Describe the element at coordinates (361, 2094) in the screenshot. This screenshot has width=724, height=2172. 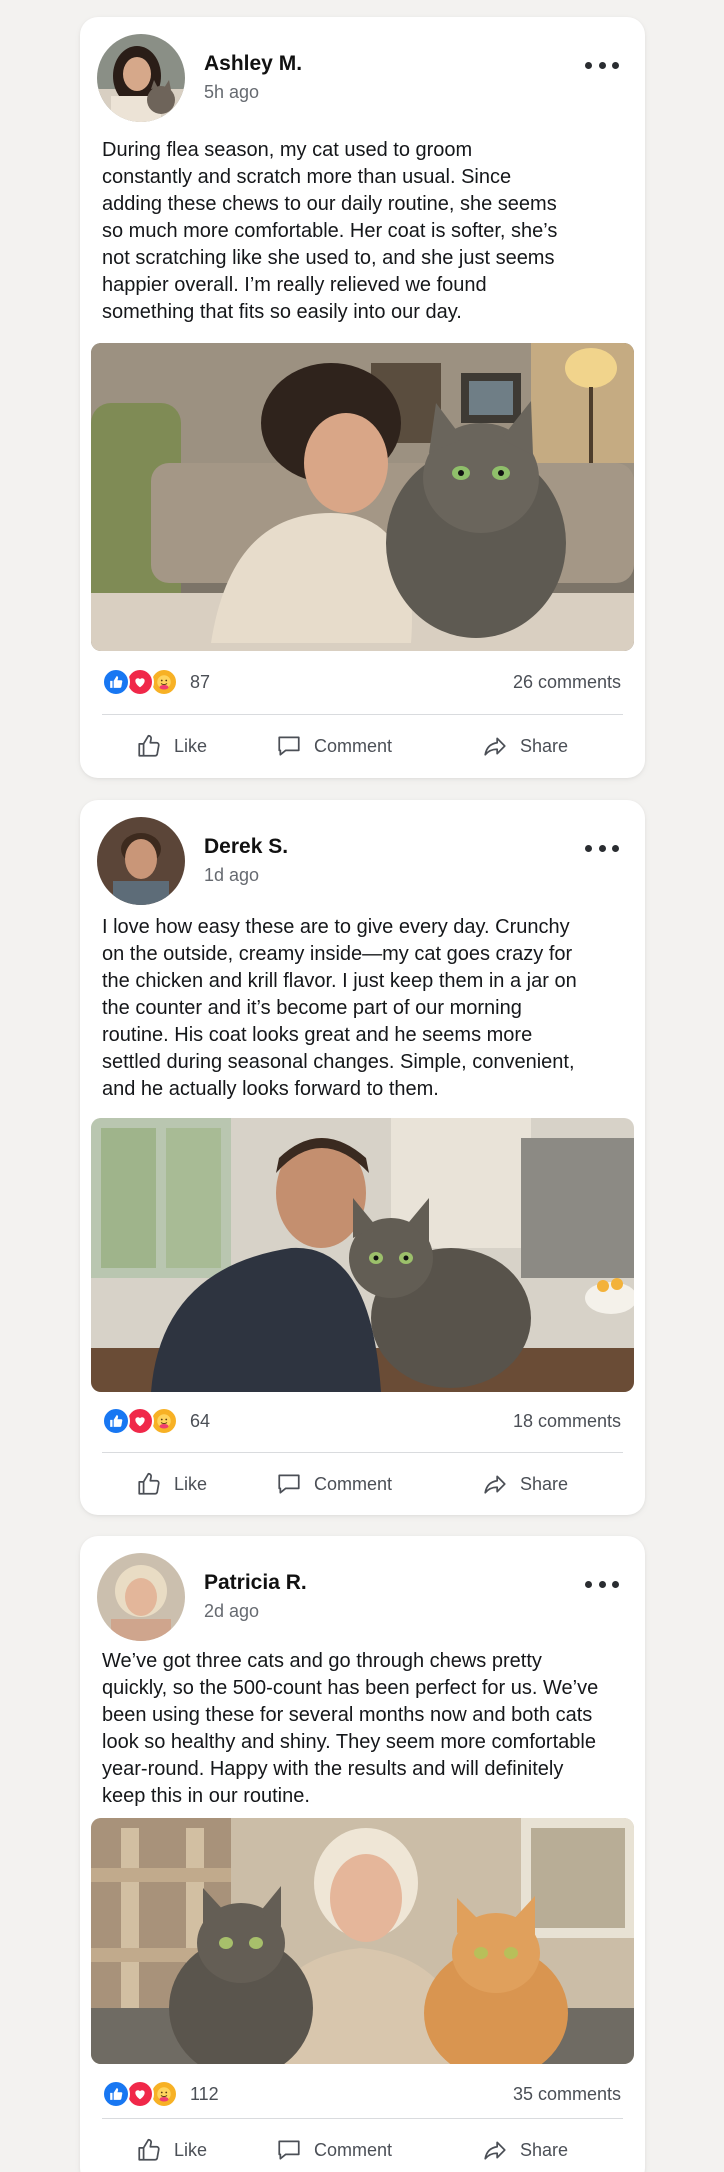
I see `post-stats: 112 35 comments` at that location.